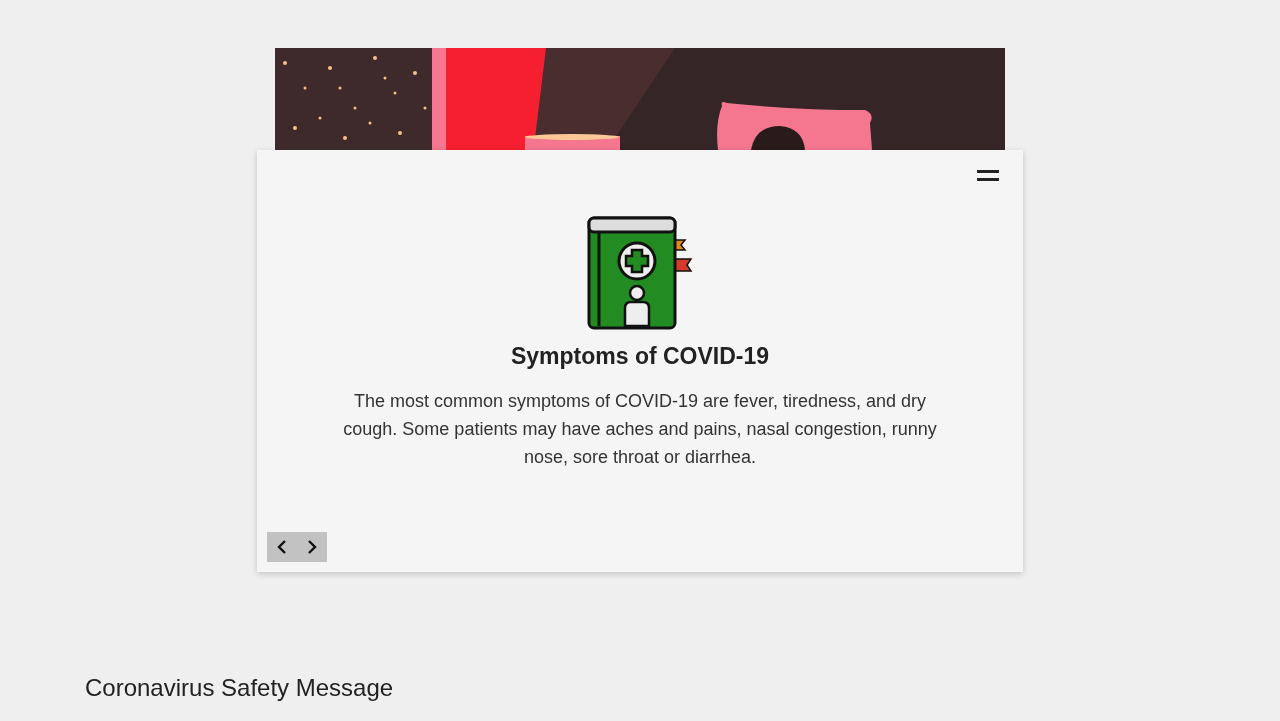  What do you see at coordinates (312, 547) in the screenshot?
I see `chevron-right-icon` at bounding box center [312, 547].